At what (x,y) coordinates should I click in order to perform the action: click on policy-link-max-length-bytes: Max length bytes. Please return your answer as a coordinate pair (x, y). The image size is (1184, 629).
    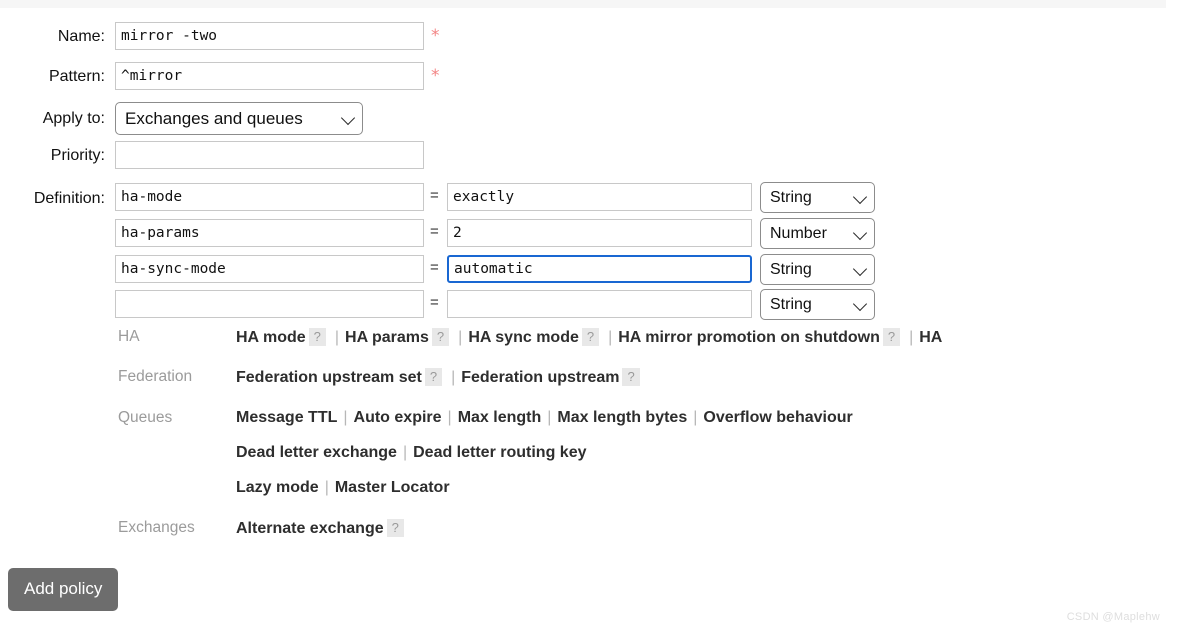
    Looking at the image, I should click on (622, 417).